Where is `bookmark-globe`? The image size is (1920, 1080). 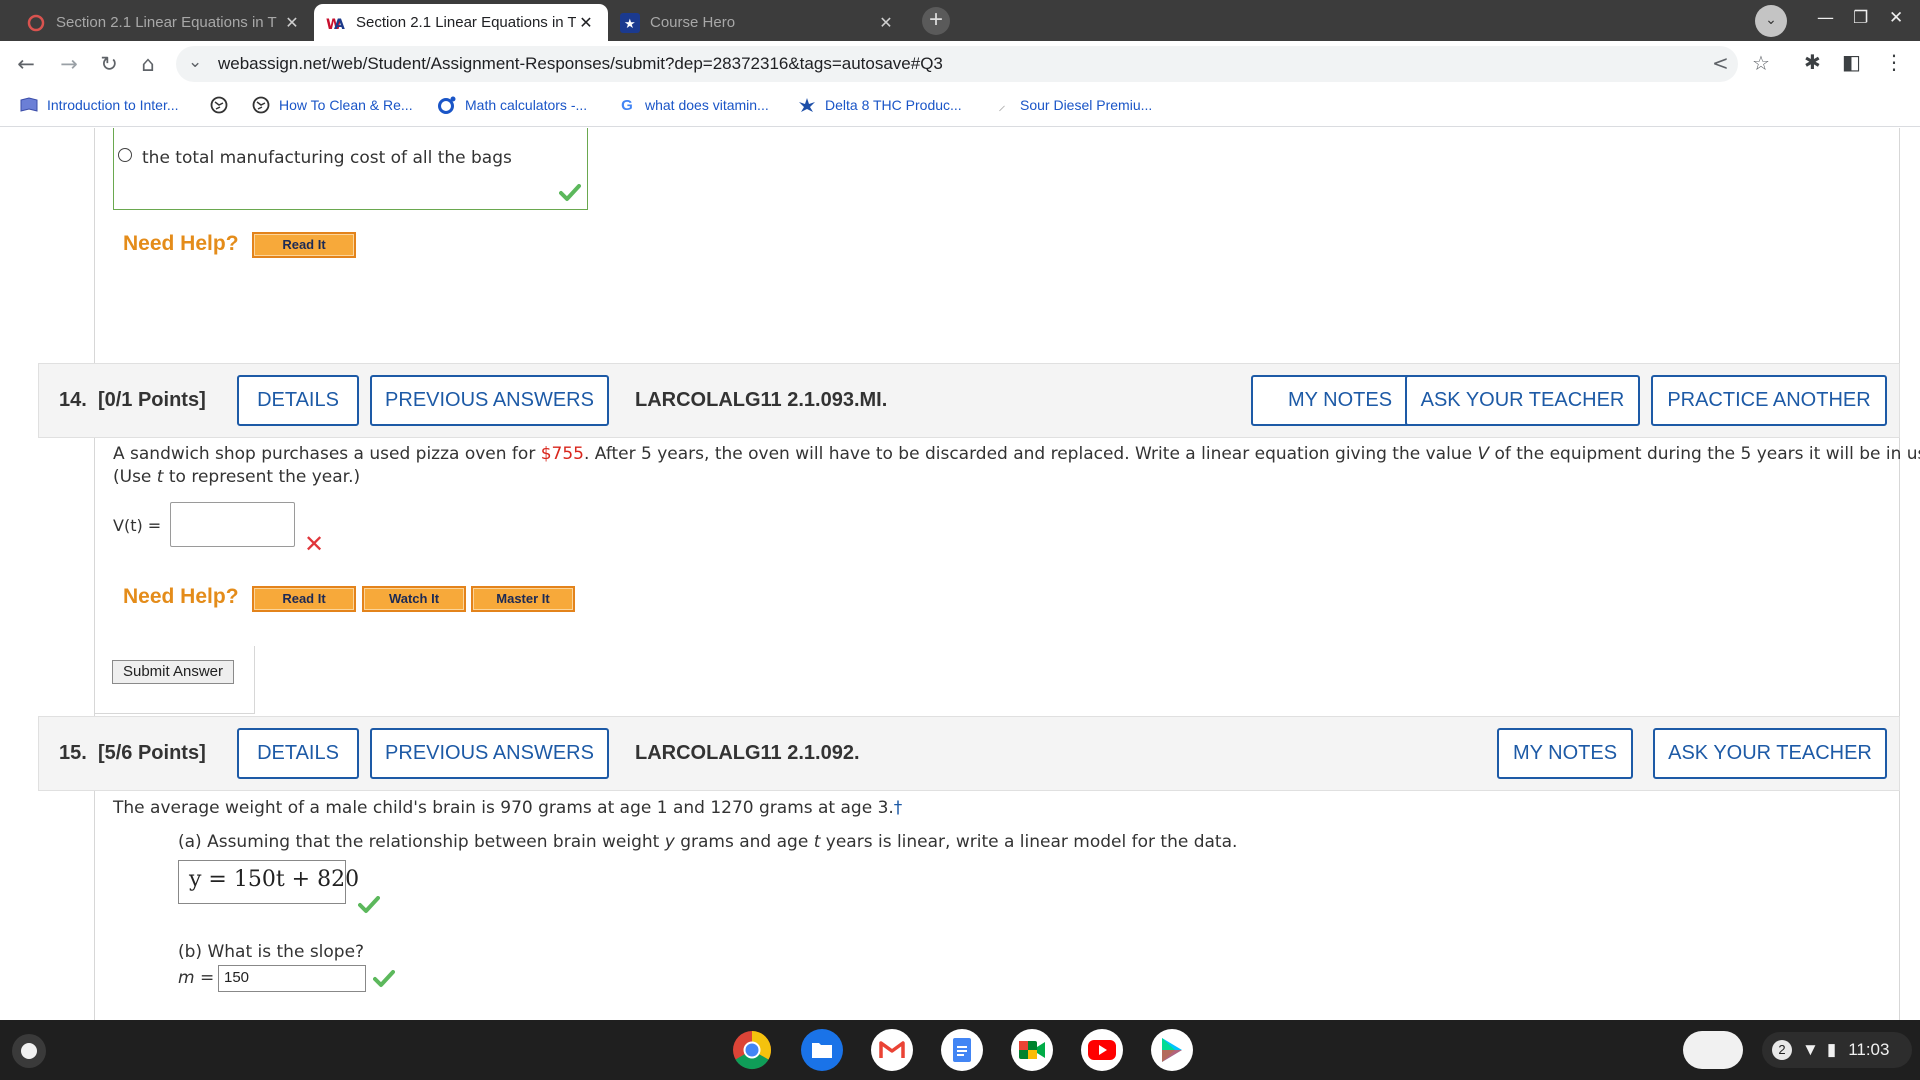
bookmark-globe is located at coordinates (223, 105).